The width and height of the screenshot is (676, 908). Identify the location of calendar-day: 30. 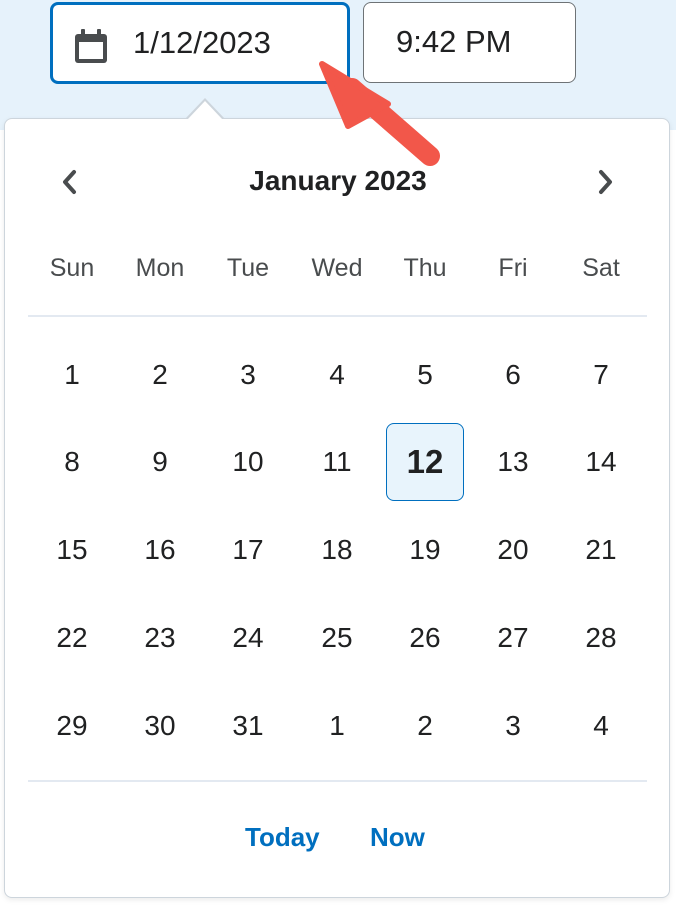
(160, 726).